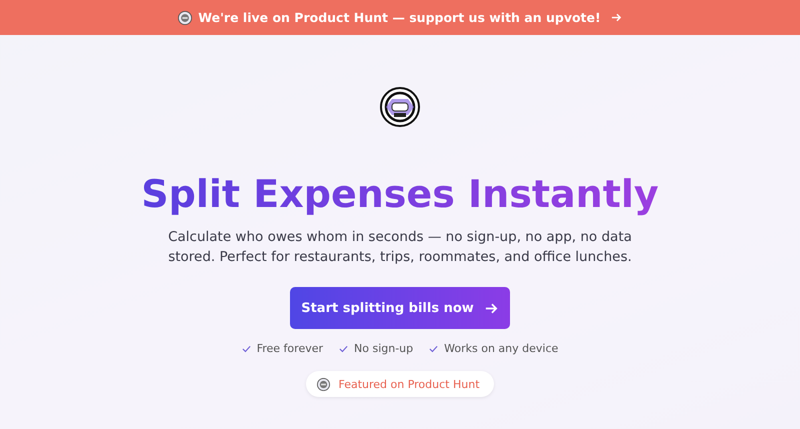 The image size is (800, 429). What do you see at coordinates (616, 17) in the screenshot?
I see `arrow-right-icon` at bounding box center [616, 17].